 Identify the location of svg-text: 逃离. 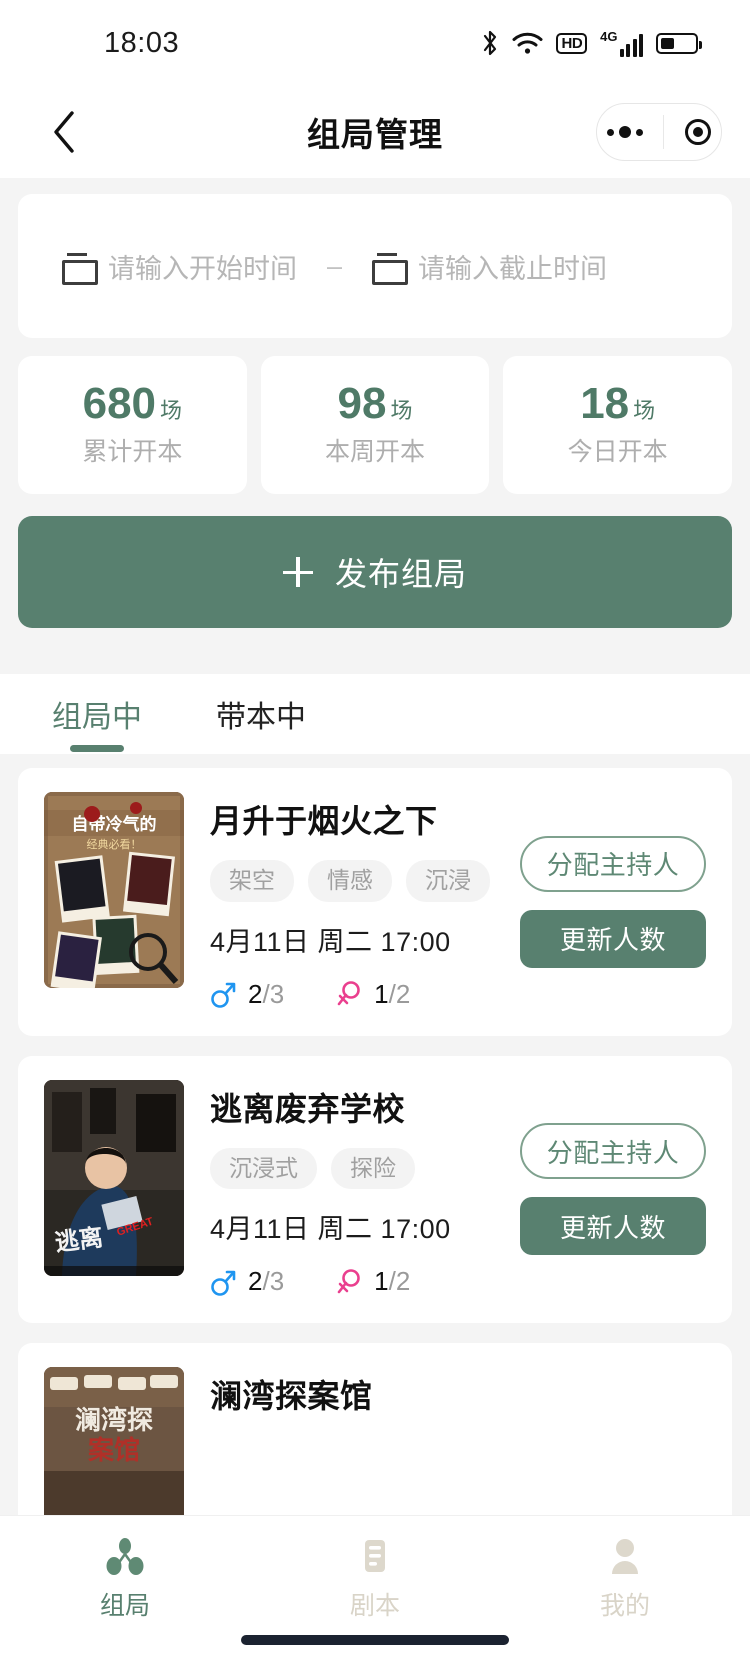
(78, 1240).